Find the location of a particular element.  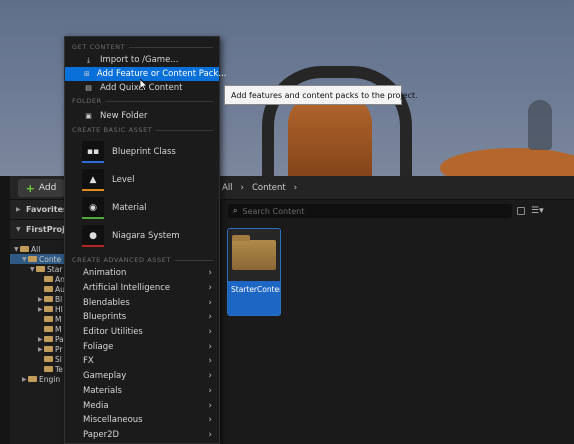

add-feature-icon: ⊞ is located at coordinates (87, 74).